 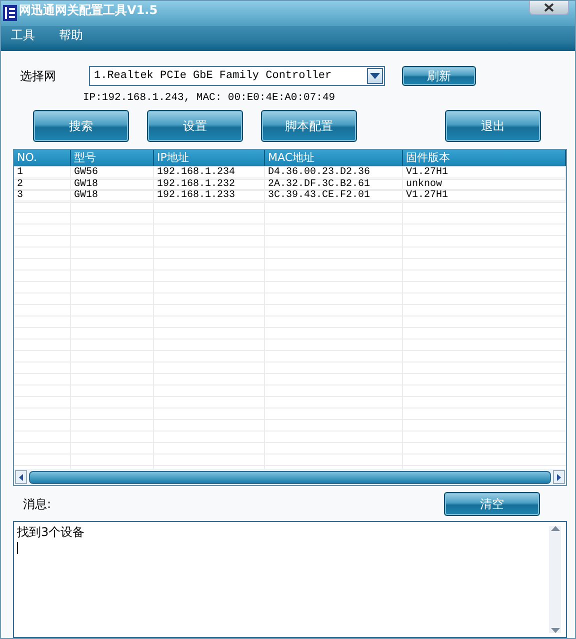 What do you see at coordinates (42, 196) in the screenshot?
I see `table-cell: 3` at bounding box center [42, 196].